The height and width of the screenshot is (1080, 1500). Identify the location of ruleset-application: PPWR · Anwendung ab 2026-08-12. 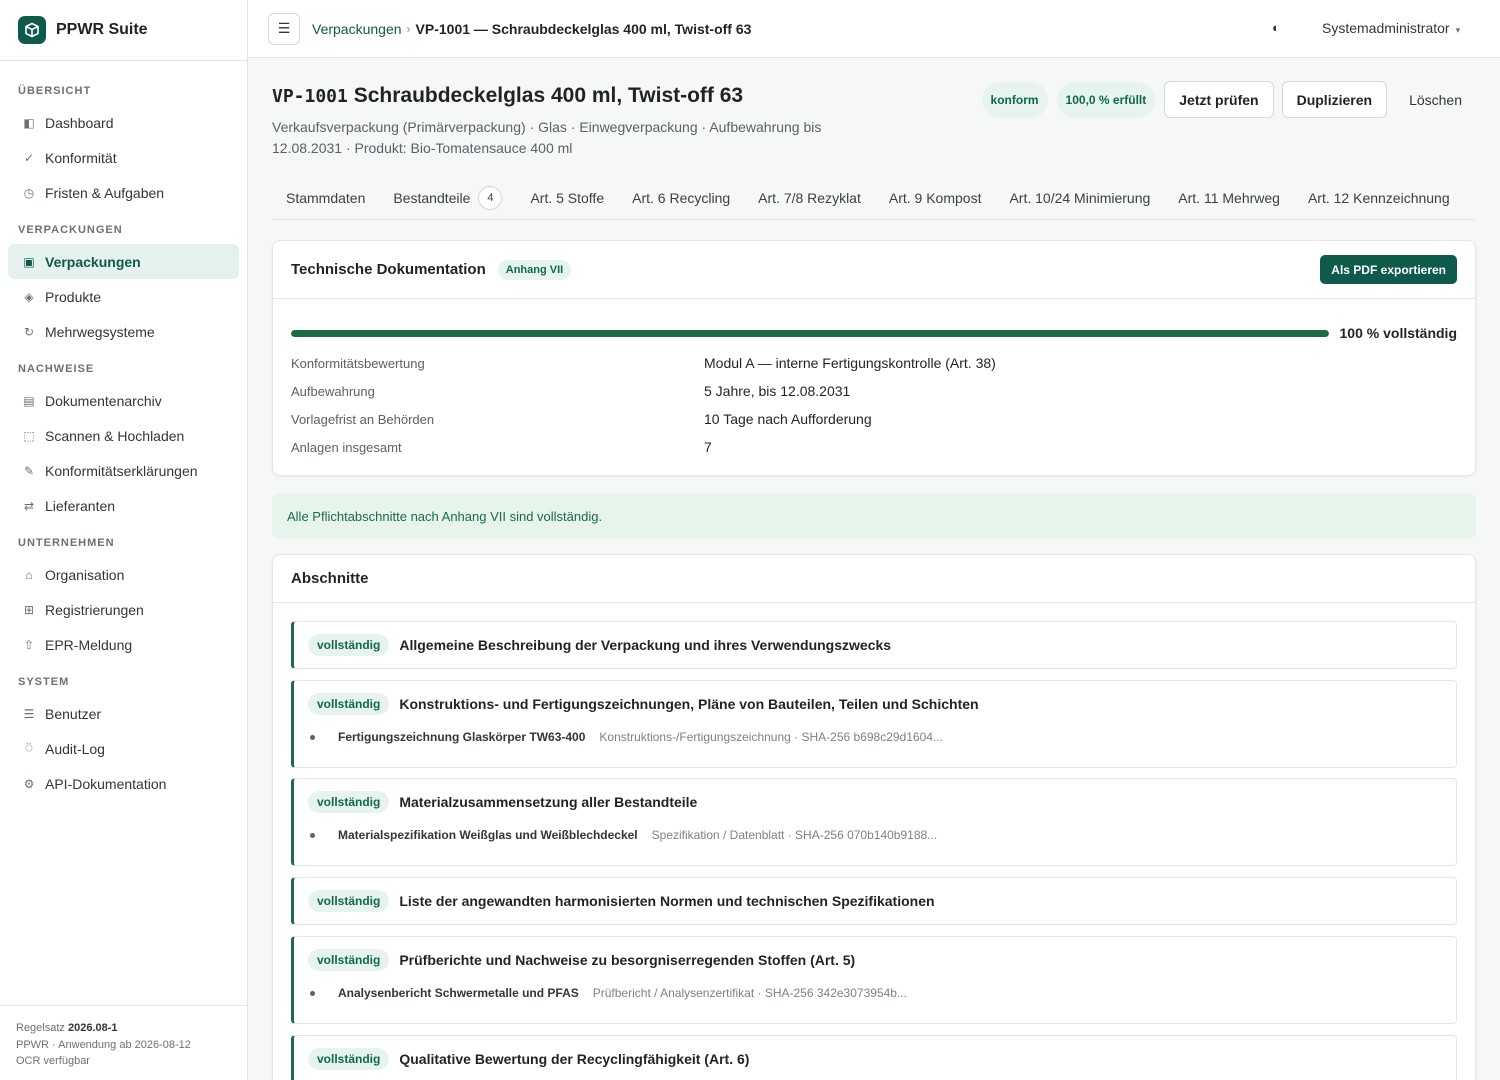
(103, 1044).